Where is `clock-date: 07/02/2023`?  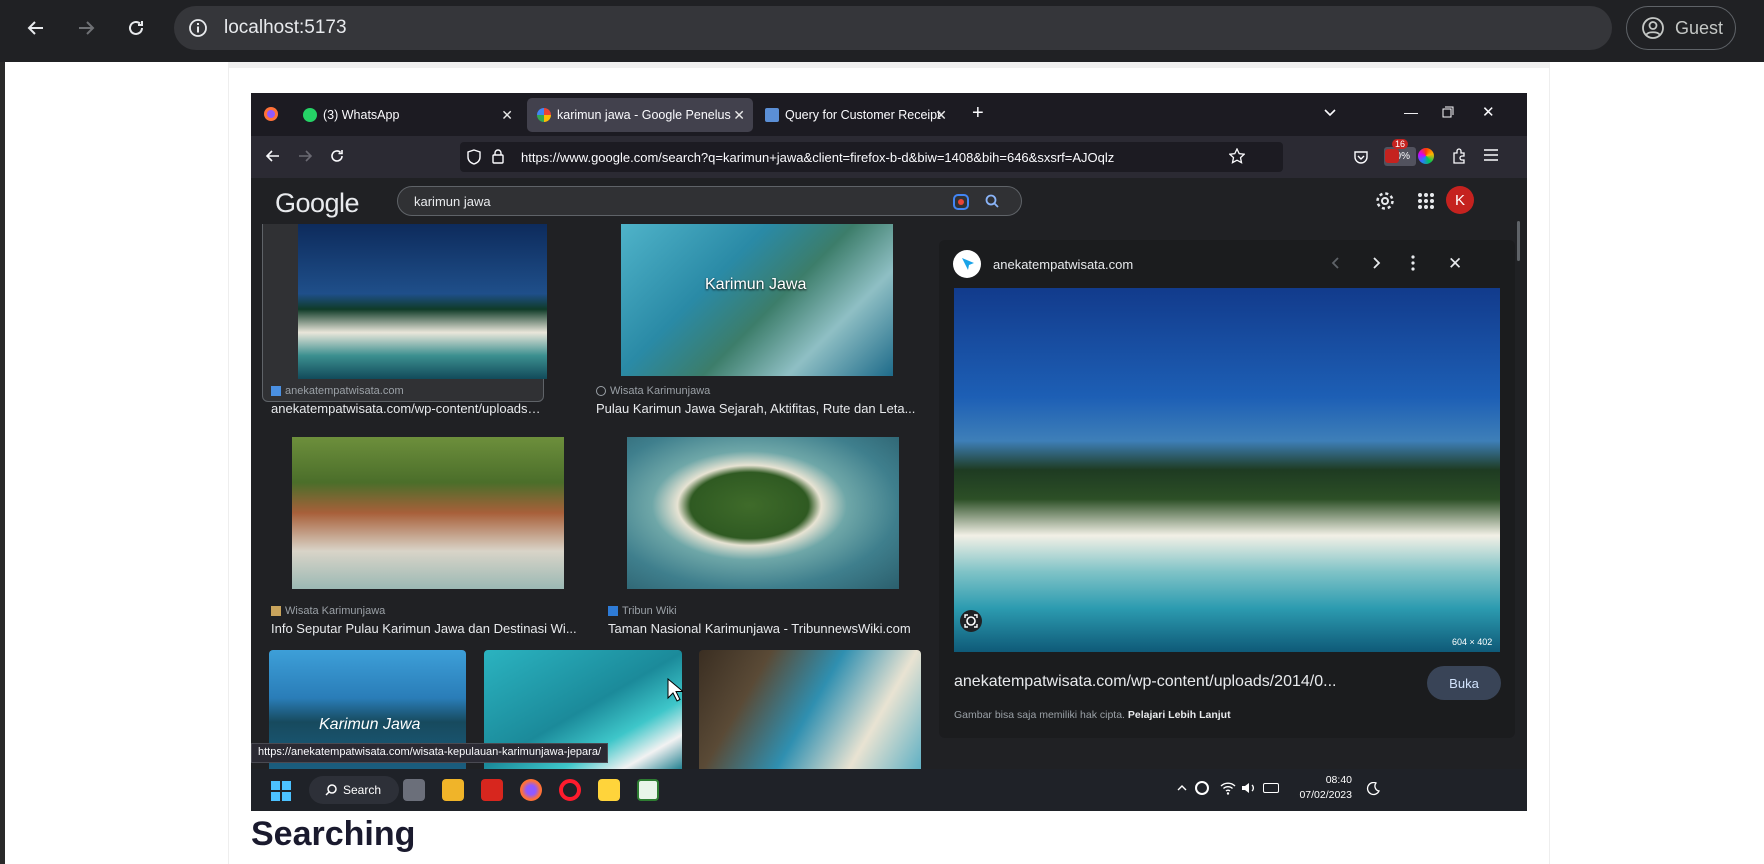
clock-date: 07/02/2023 is located at coordinates (1325, 795).